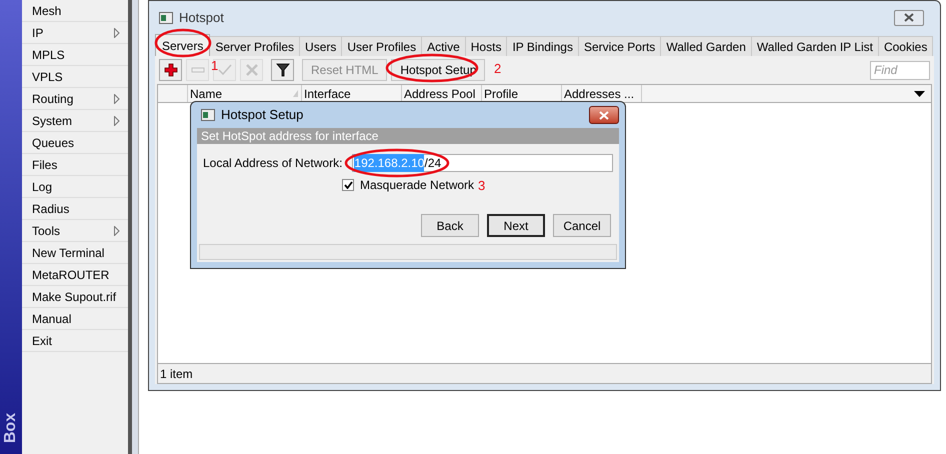 This screenshot has width=946, height=454. Describe the element at coordinates (251, 70) in the screenshot. I see `cross-icon` at that location.